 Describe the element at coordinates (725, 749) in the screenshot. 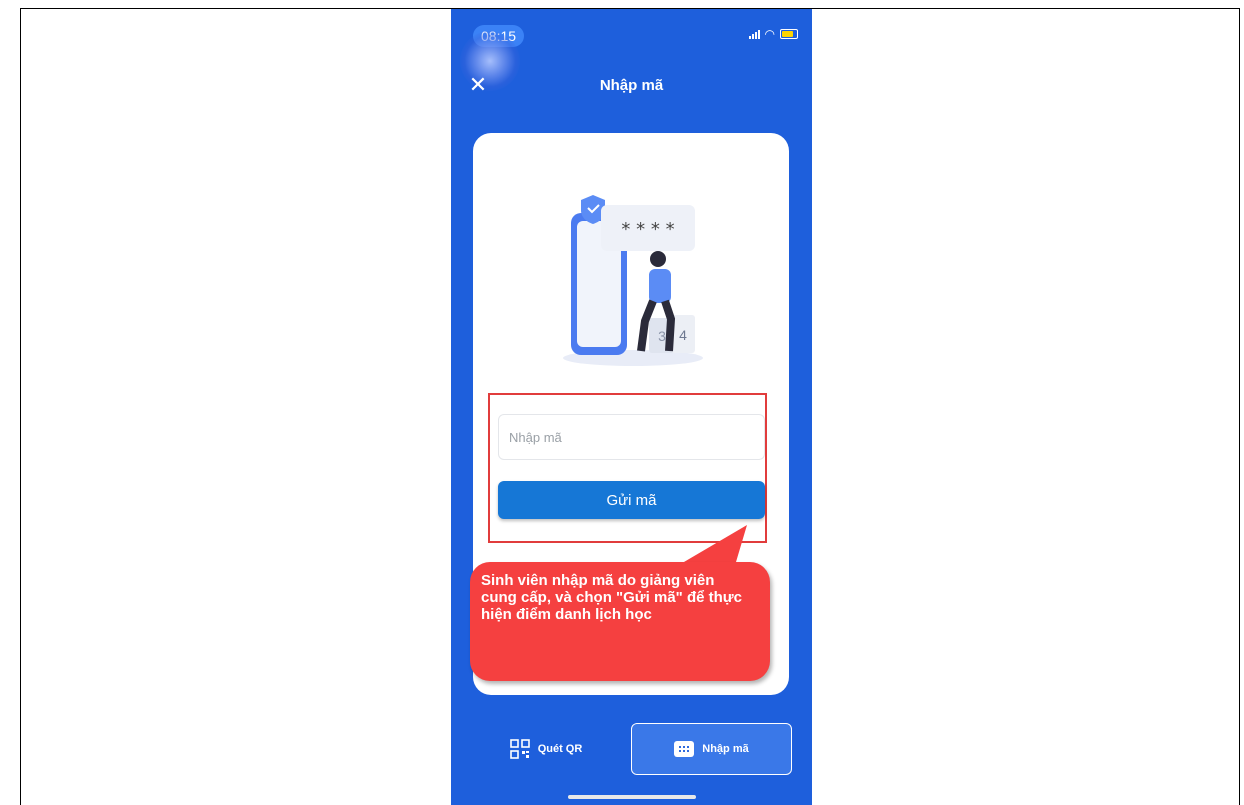

I see `tab-enter-code-label: Nhập mã` at that location.